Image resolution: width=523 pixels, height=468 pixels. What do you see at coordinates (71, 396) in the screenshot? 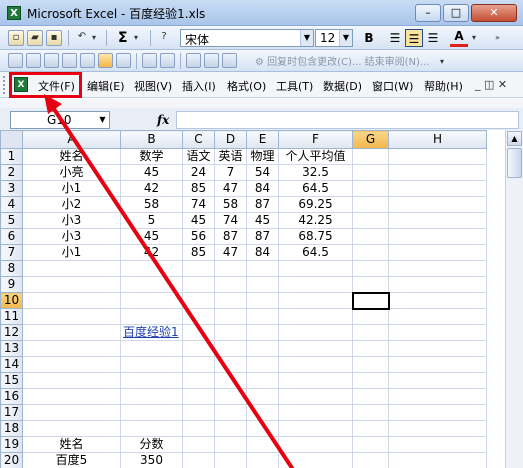
I see `cell-a16` at bounding box center [71, 396].